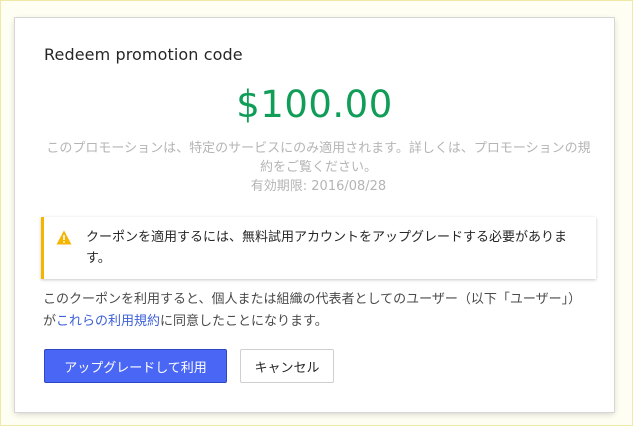 The width and height of the screenshot is (633, 426). What do you see at coordinates (143, 54) in the screenshot?
I see `dialog-title: Redeem promotion code` at bounding box center [143, 54].